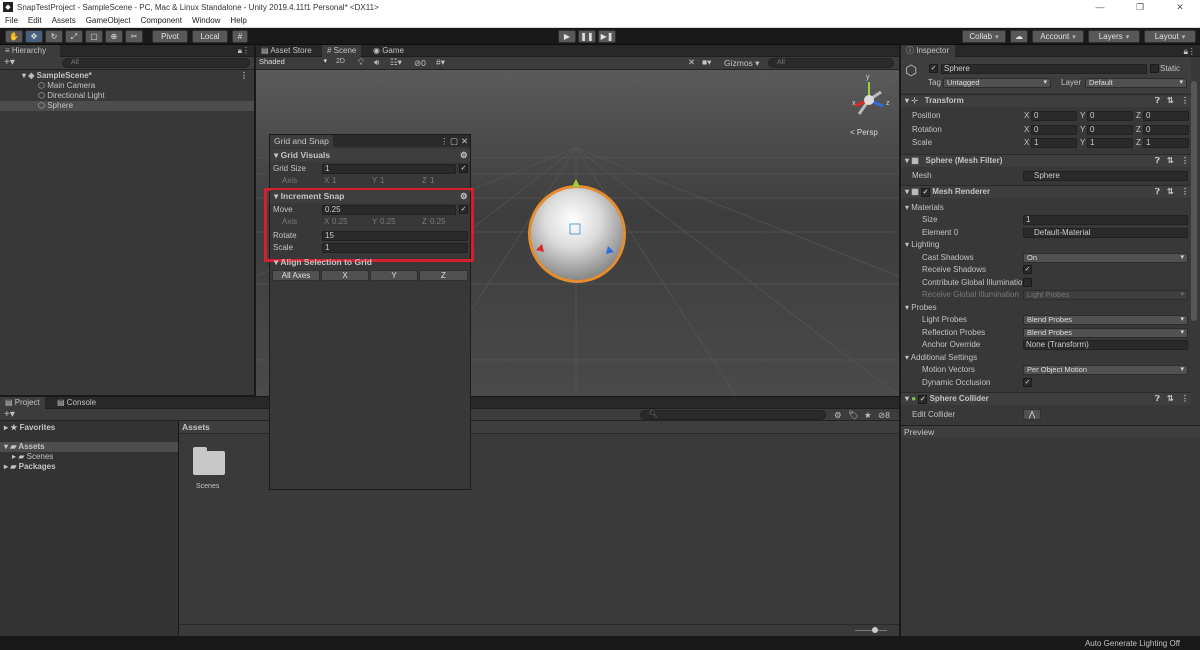  Describe the element at coordinates (11, 20) in the screenshot. I see `menu-file: File` at that location.